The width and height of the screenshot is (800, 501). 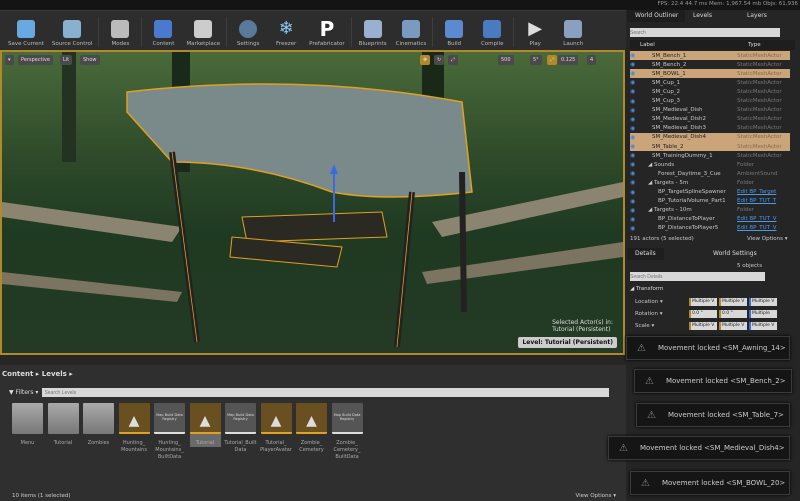 What do you see at coordinates (536, 60) in the screenshot?
I see `angle-snap-value: 5°` at bounding box center [536, 60].